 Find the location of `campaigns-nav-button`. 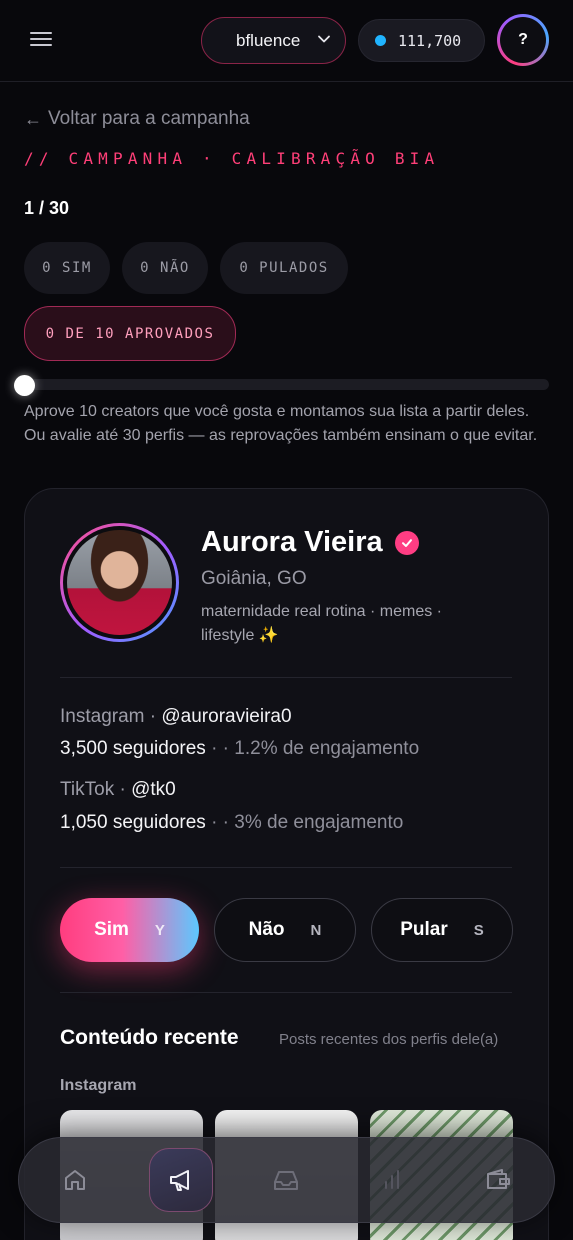

campaigns-nav-button is located at coordinates (181, 1180).